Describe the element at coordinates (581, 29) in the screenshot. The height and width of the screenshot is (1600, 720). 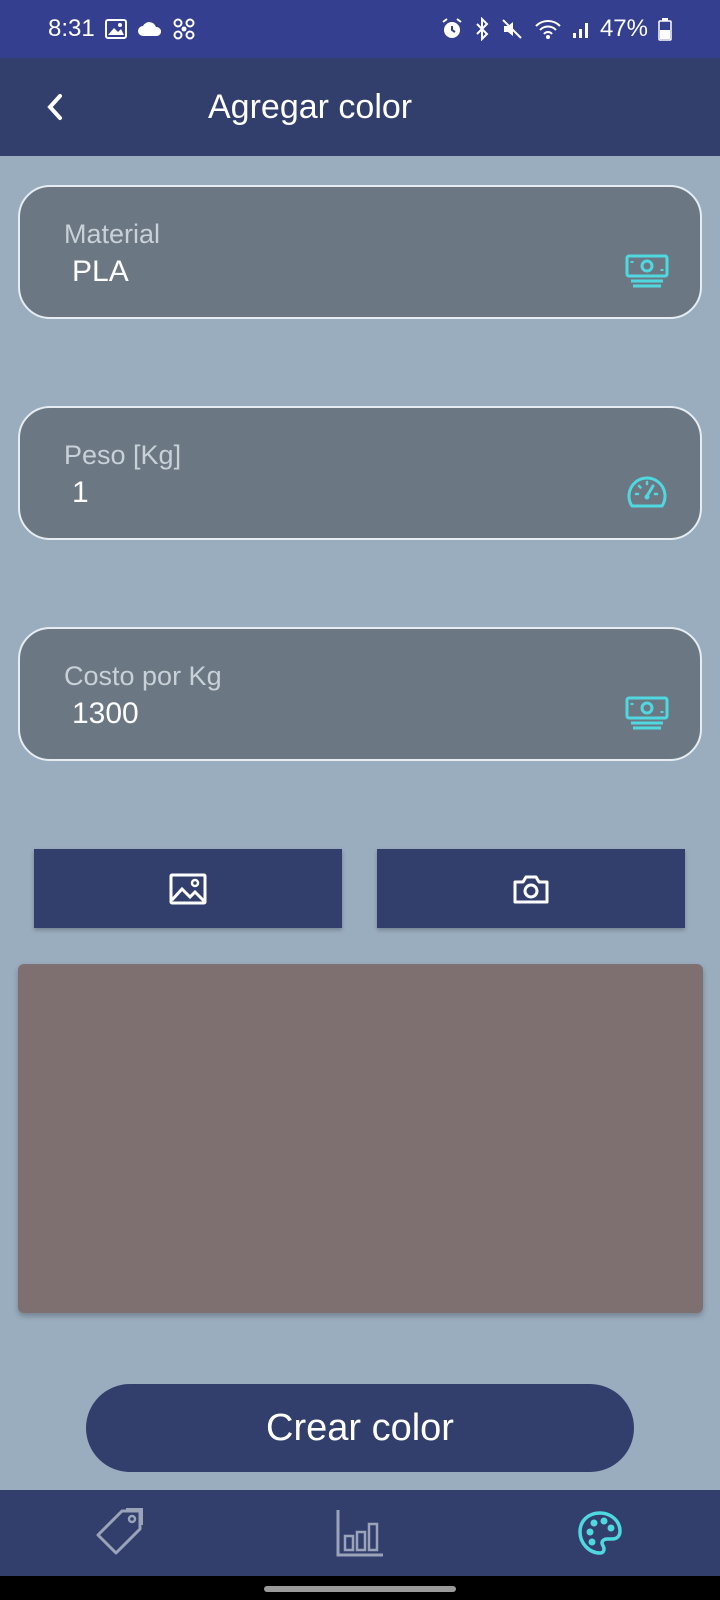
I see `signal-icon` at that location.